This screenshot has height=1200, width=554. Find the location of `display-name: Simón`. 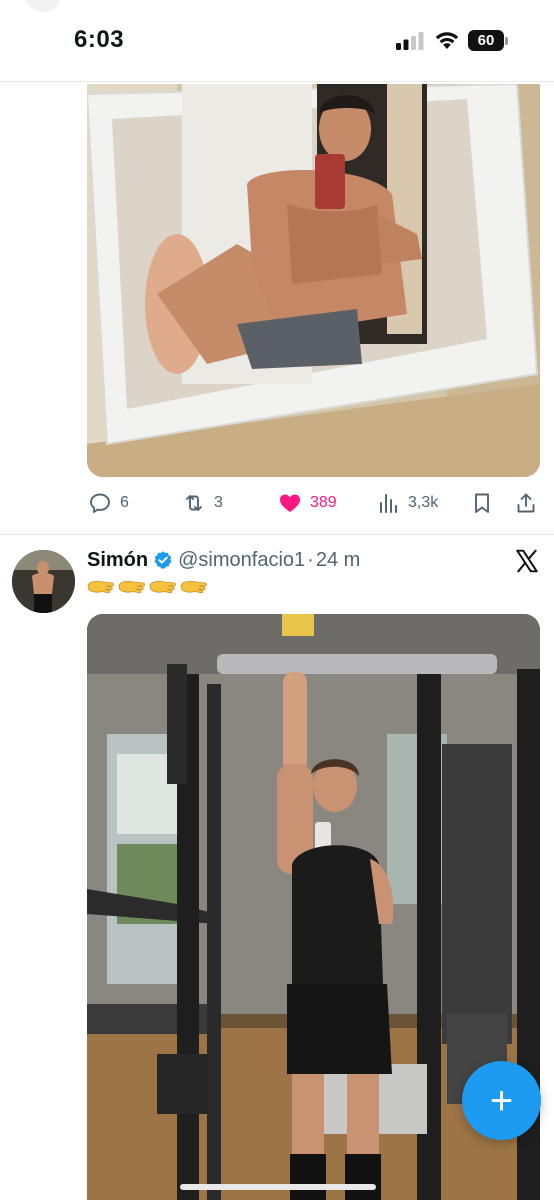

display-name: Simón is located at coordinates (117, 560).